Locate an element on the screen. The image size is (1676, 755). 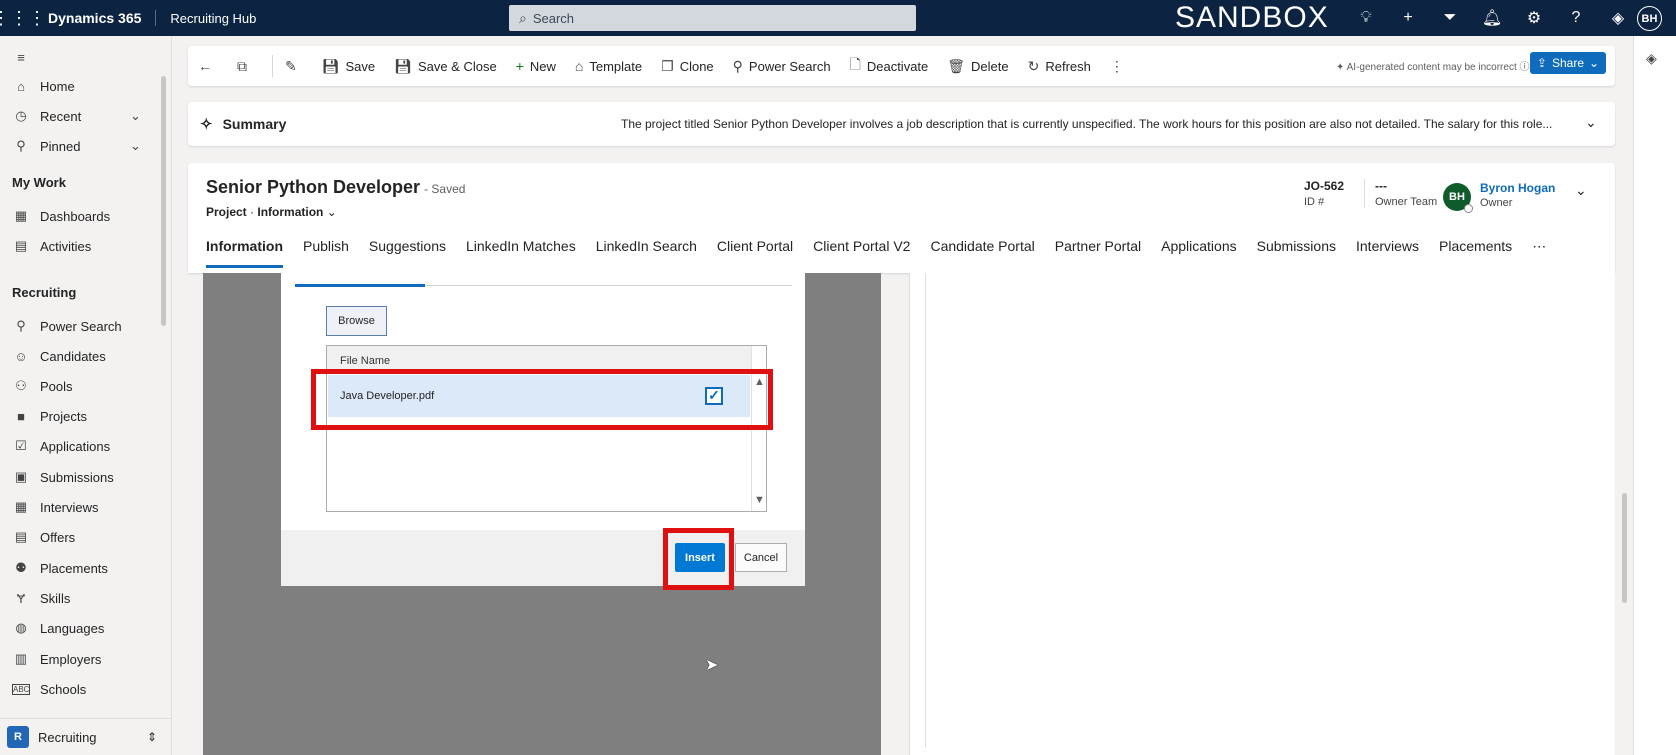
more-tabs-icon: ⋯ is located at coordinates (1539, 253).